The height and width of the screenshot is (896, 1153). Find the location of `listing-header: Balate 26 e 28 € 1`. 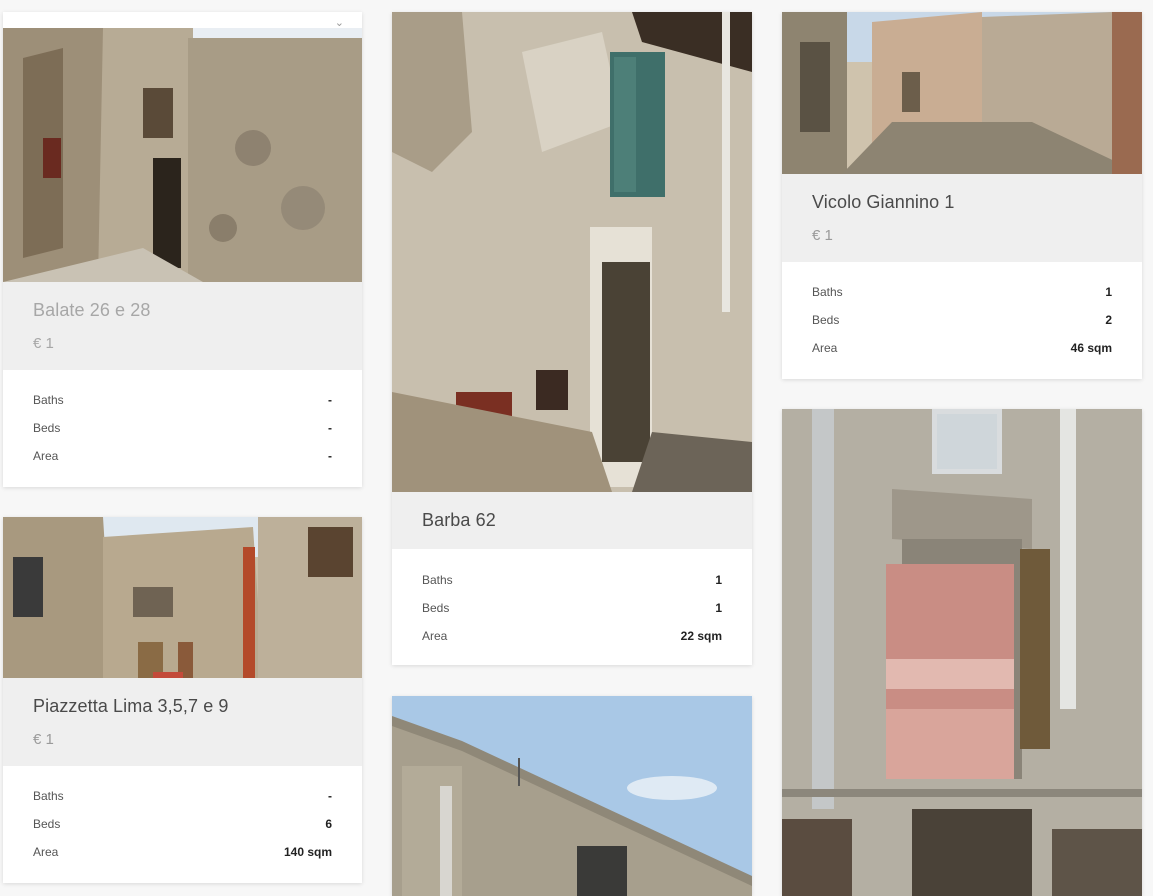

listing-header: Balate 26 e 28 € 1 is located at coordinates (182, 326).